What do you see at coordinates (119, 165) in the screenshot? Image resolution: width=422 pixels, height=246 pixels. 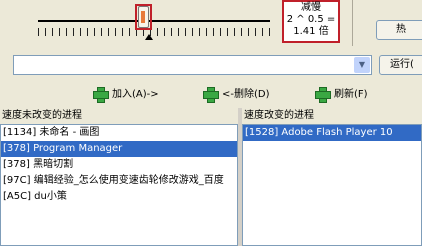 I see `list-item: [378] 黑暗切割` at bounding box center [119, 165].